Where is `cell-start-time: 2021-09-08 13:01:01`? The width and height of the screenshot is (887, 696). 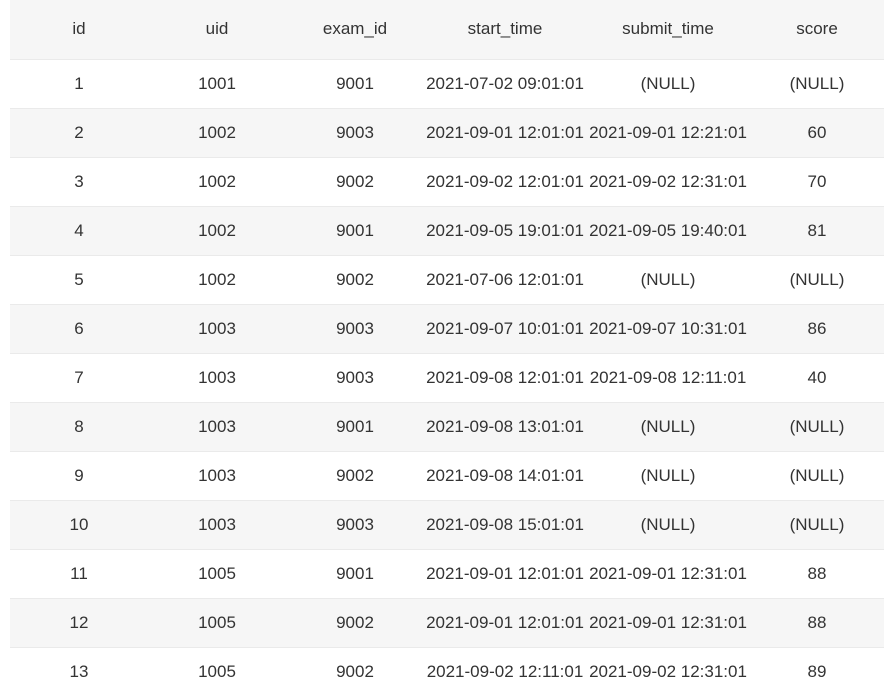 cell-start-time: 2021-09-08 13:01:01 is located at coordinates (505, 426).